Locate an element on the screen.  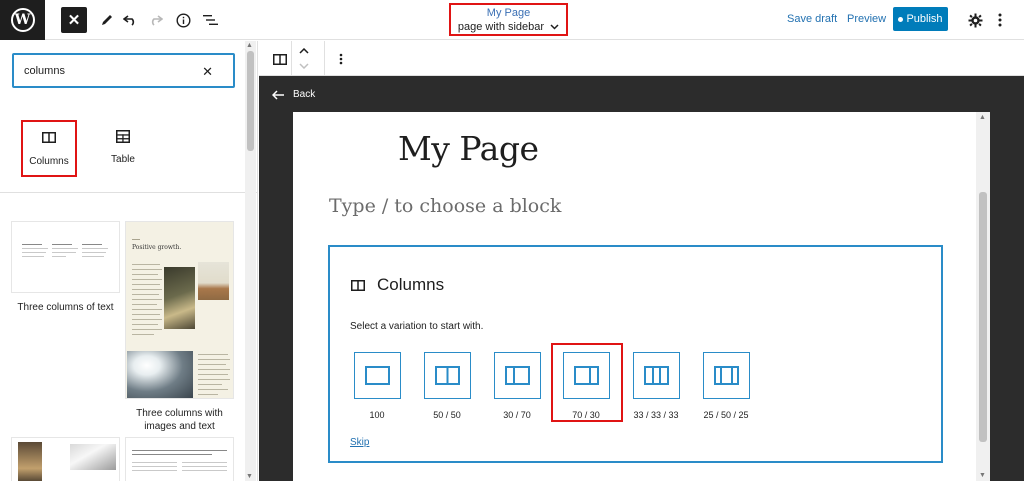
variation-label: 100 is located at coordinates (377, 415).